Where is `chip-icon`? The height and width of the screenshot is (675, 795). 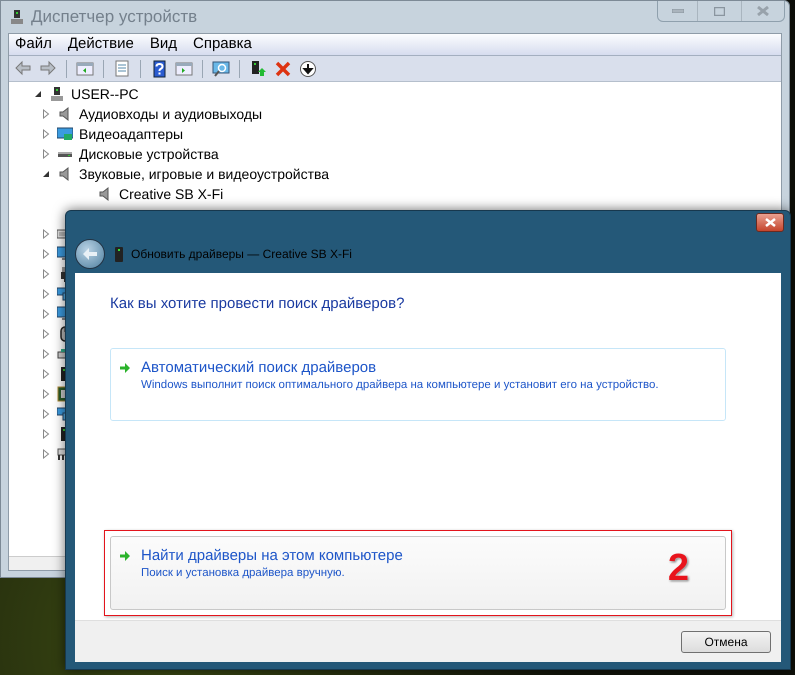
chip-icon is located at coordinates (61, 394).